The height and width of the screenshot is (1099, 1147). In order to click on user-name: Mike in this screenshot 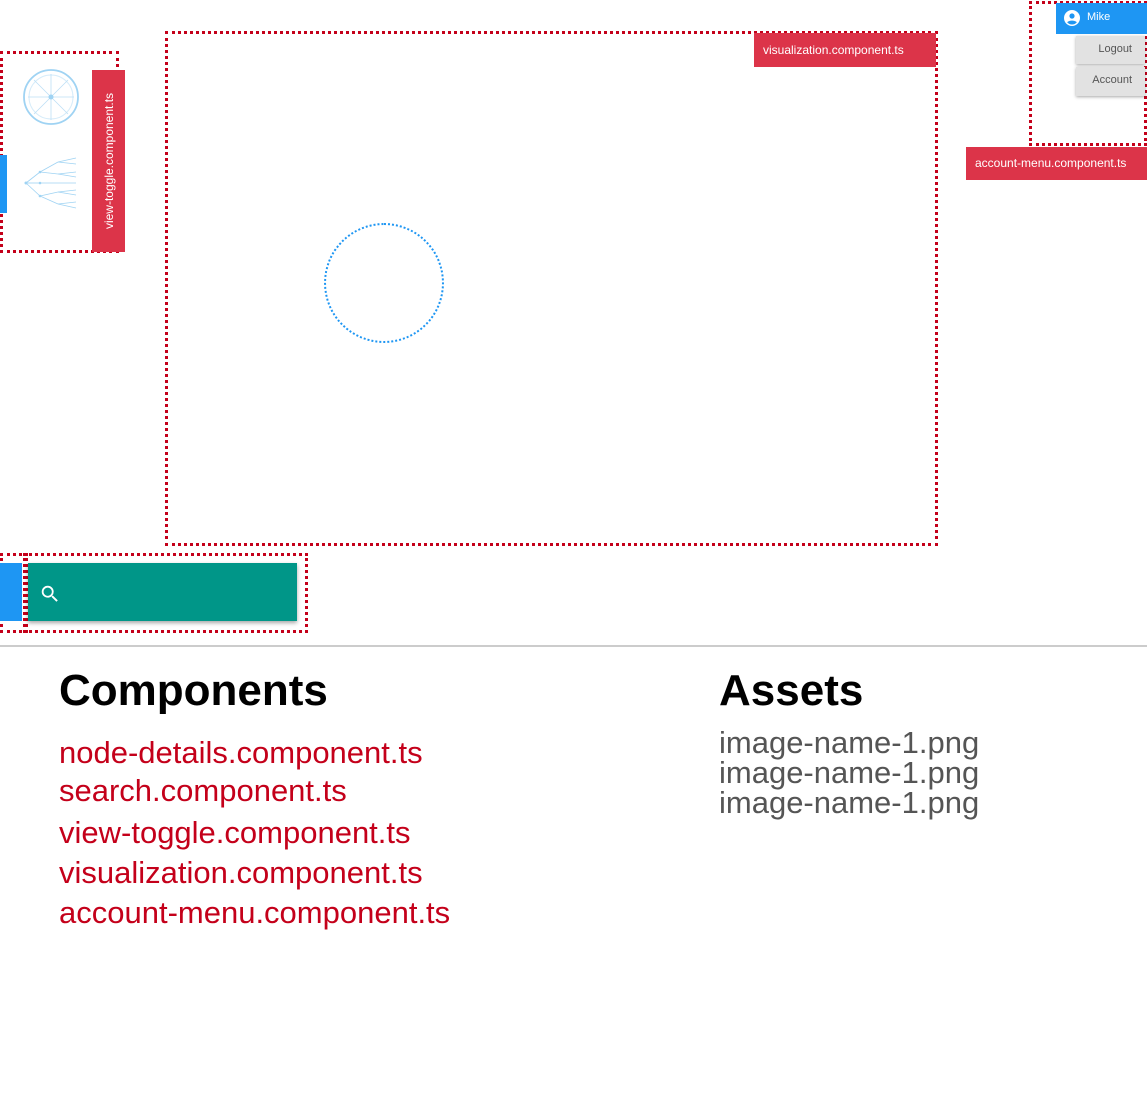, I will do `click(1099, 17)`.